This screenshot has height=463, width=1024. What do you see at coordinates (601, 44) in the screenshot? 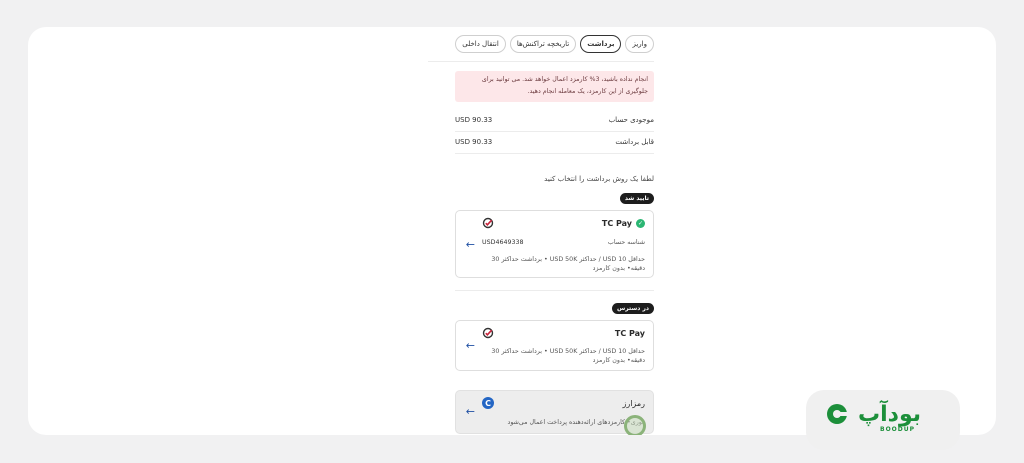
I see `tab-withdraw: برداشت` at bounding box center [601, 44].